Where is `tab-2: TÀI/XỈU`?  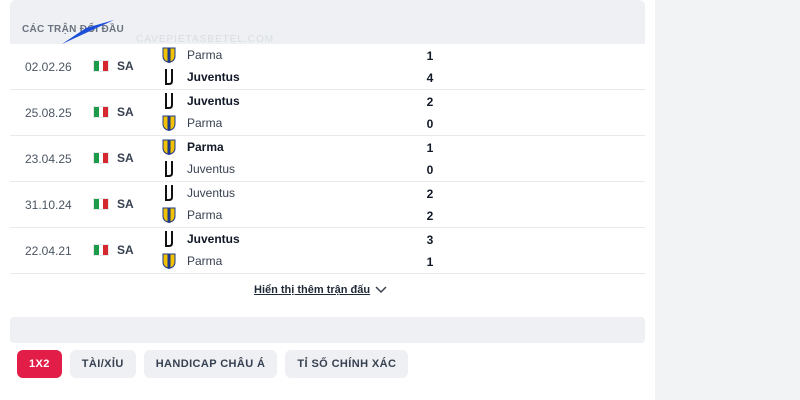
tab-2: TÀI/XỈU is located at coordinates (102, 364).